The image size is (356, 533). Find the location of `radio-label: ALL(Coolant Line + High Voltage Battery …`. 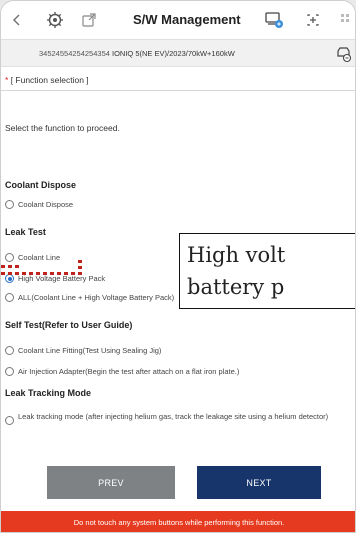

radio-label: ALL(Coolant Line + High Voltage Battery … is located at coordinates (96, 297).